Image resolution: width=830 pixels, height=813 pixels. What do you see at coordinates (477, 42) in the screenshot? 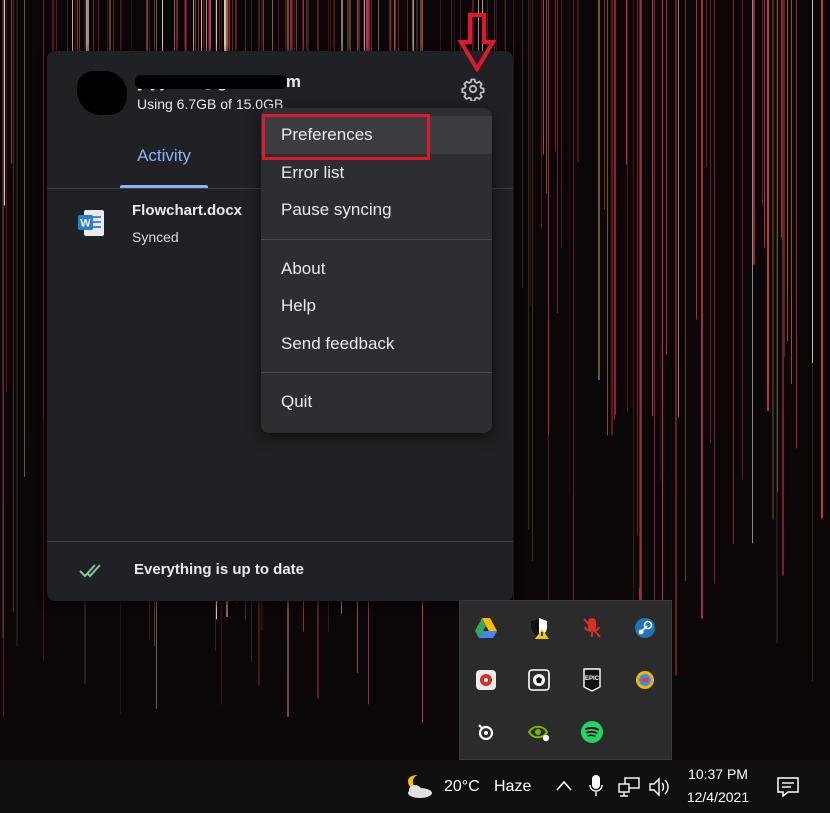
I see `down-arrow-icon` at bounding box center [477, 42].